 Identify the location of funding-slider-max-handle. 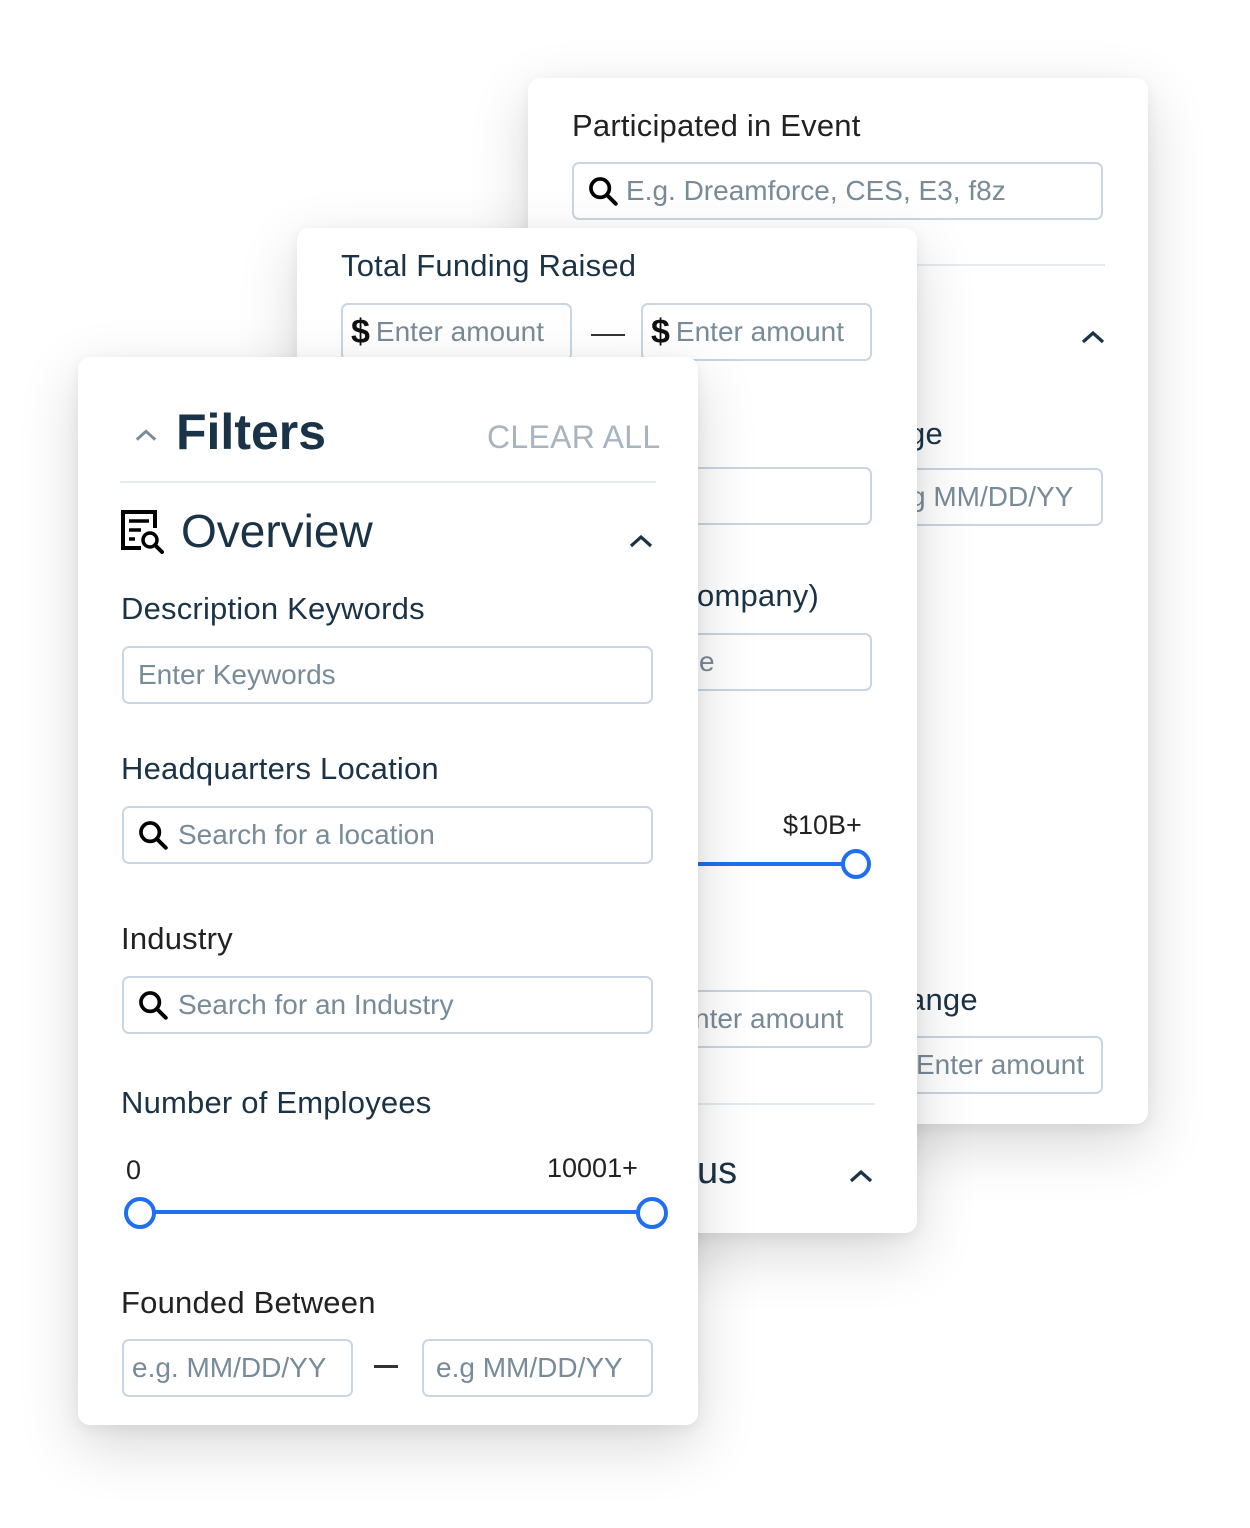
(856, 864).